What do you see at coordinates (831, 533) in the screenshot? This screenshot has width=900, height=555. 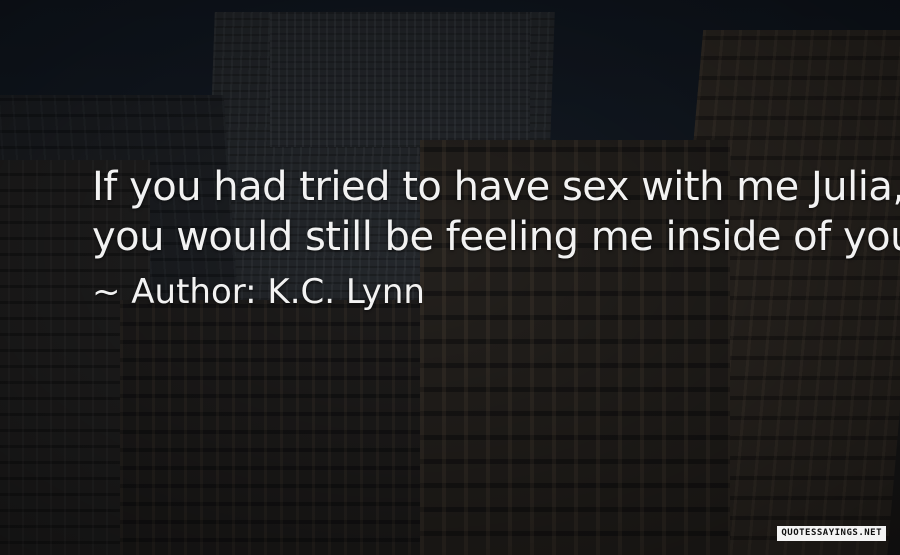 I see `site-watermark: QUOTESSAYINGS.NET` at bounding box center [831, 533].